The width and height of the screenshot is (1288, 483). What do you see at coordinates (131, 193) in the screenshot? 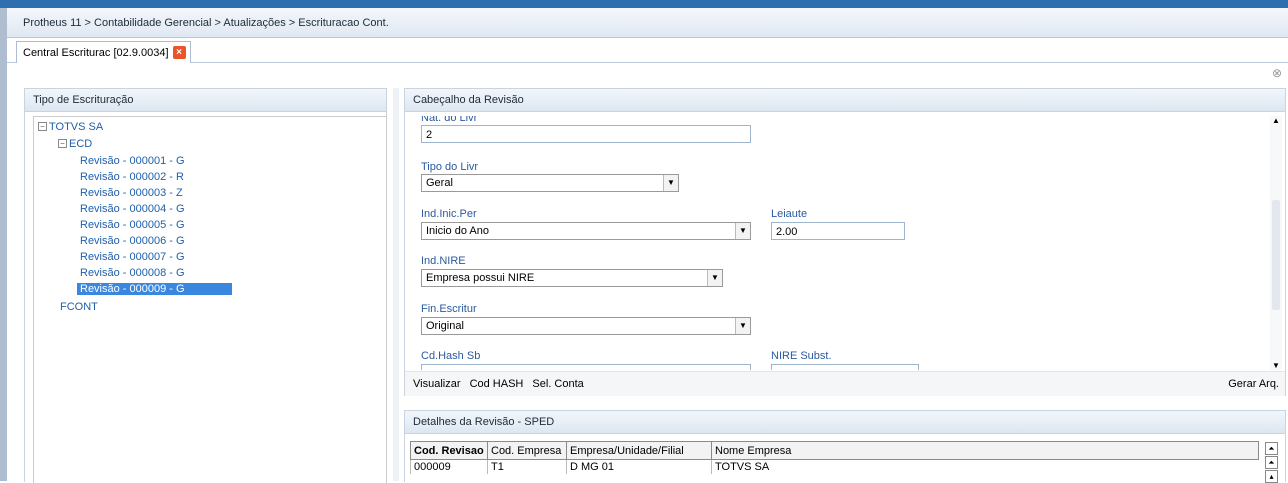
I see `tree-node-revision: Revisão - 000003 - Z` at bounding box center [131, 193].